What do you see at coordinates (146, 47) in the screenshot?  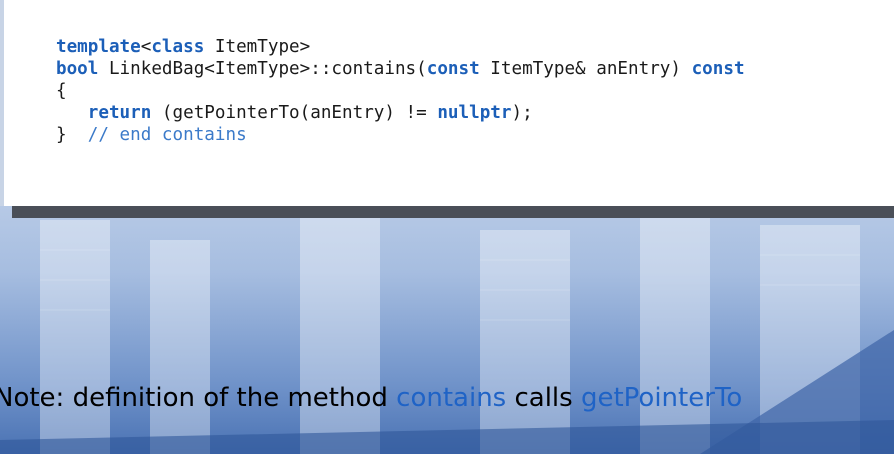 I see `code-token: <` at bounding box center [146, 47].